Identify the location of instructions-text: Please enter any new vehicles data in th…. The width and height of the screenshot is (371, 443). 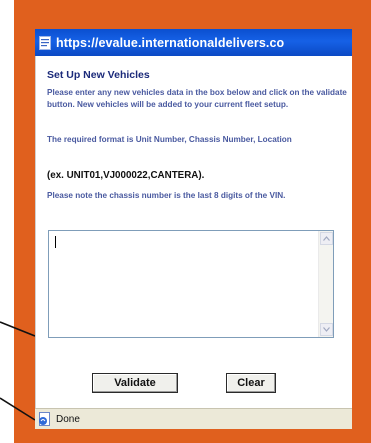
(197, 98).